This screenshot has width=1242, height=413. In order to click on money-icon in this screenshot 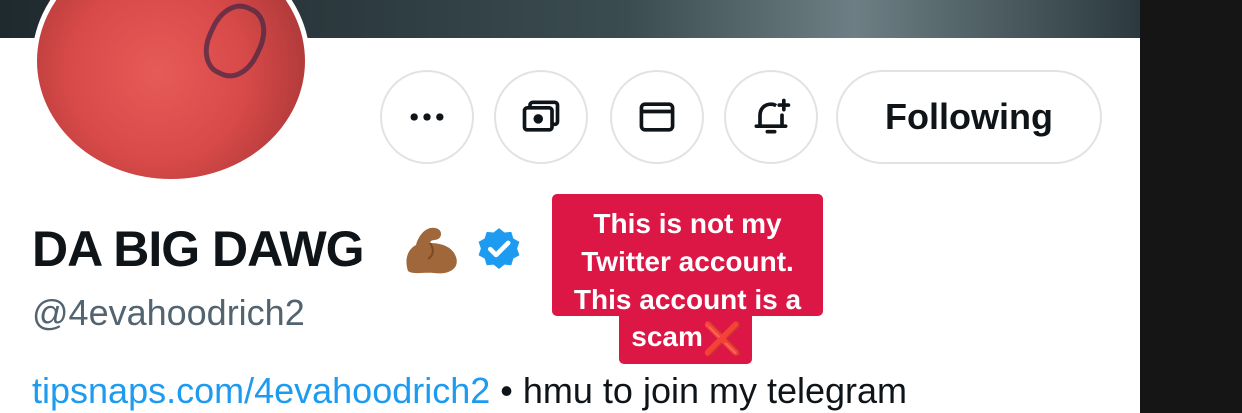, I will do `click(541, 116)`.